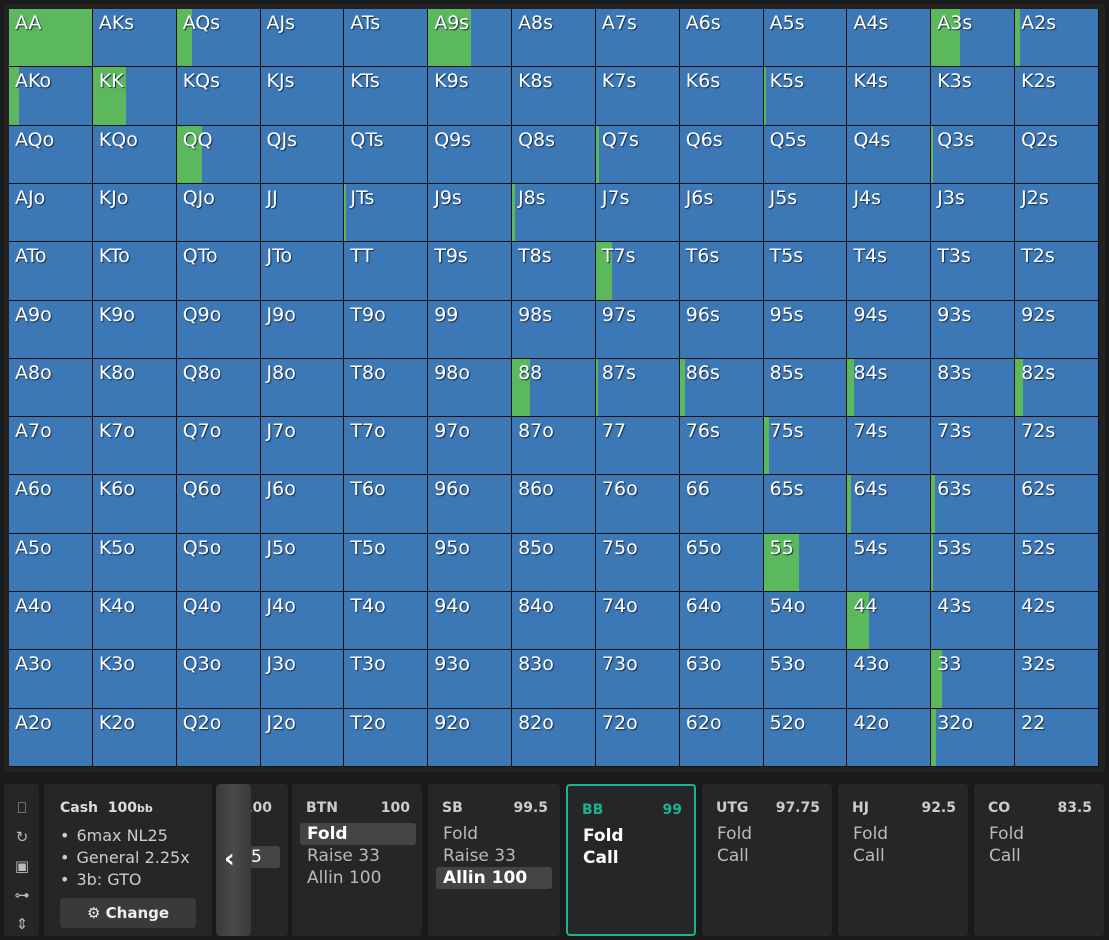 The image size is (1109, 940). Describe the element at coordinates (386, 562) in the screenshot. I see `hand-cell: T5o` at that location.